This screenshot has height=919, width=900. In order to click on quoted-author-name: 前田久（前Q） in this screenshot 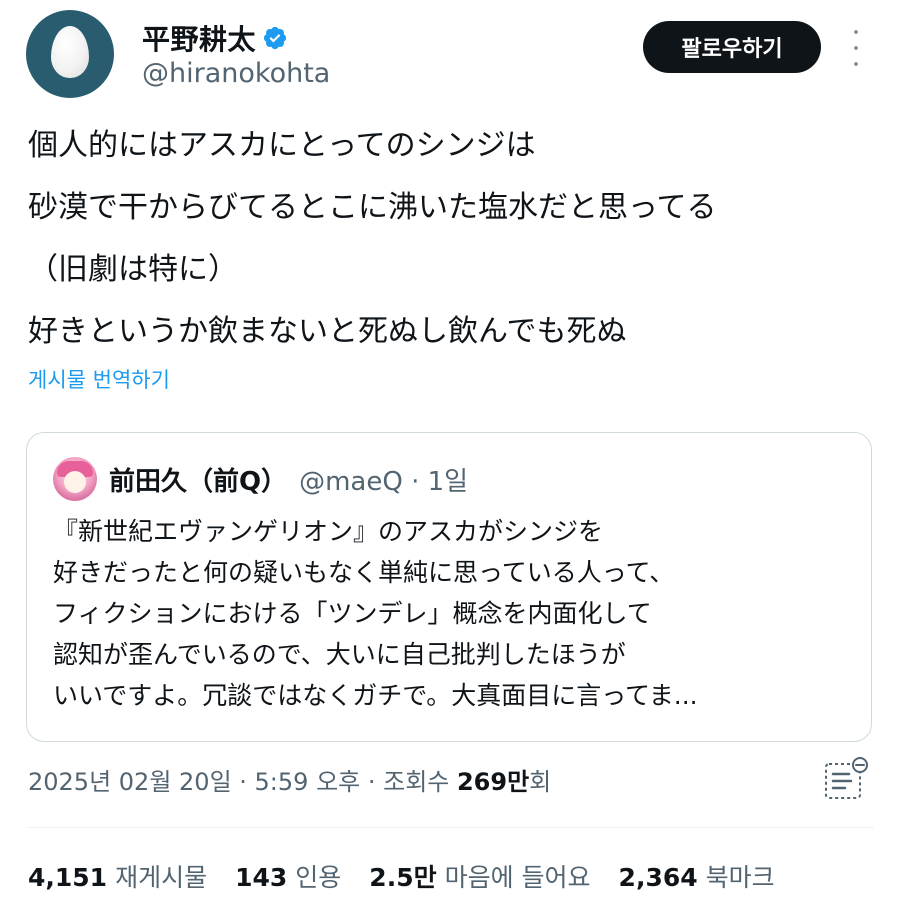, I will do `click(198, 479)`.